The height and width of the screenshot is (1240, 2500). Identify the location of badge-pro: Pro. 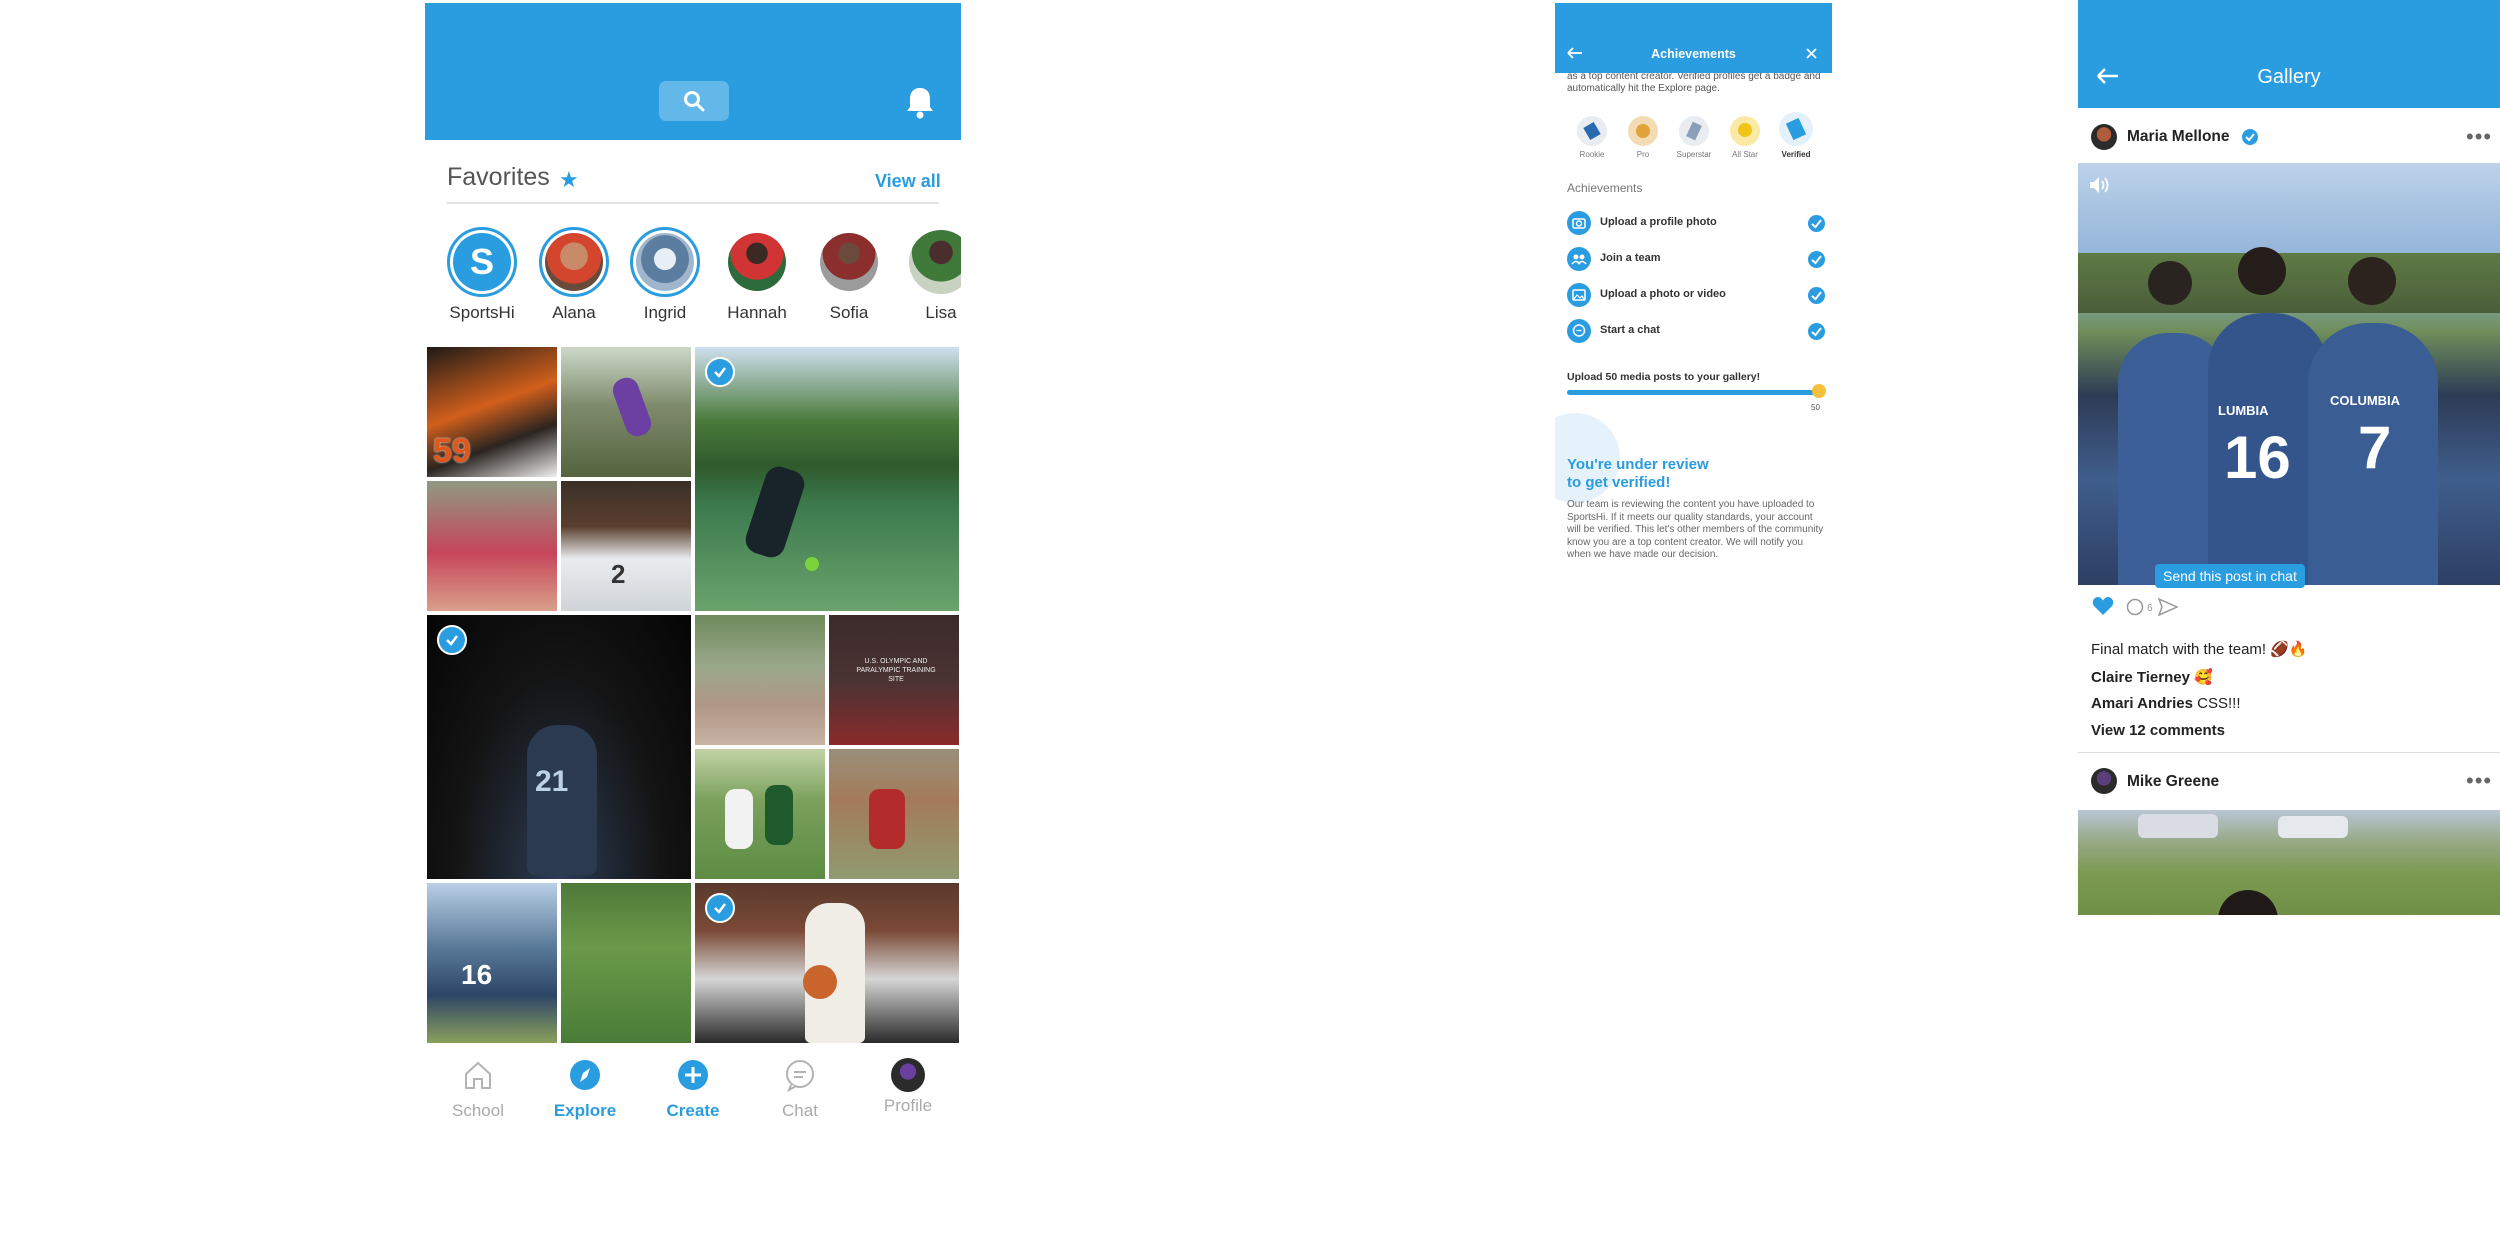
(1643, 137).